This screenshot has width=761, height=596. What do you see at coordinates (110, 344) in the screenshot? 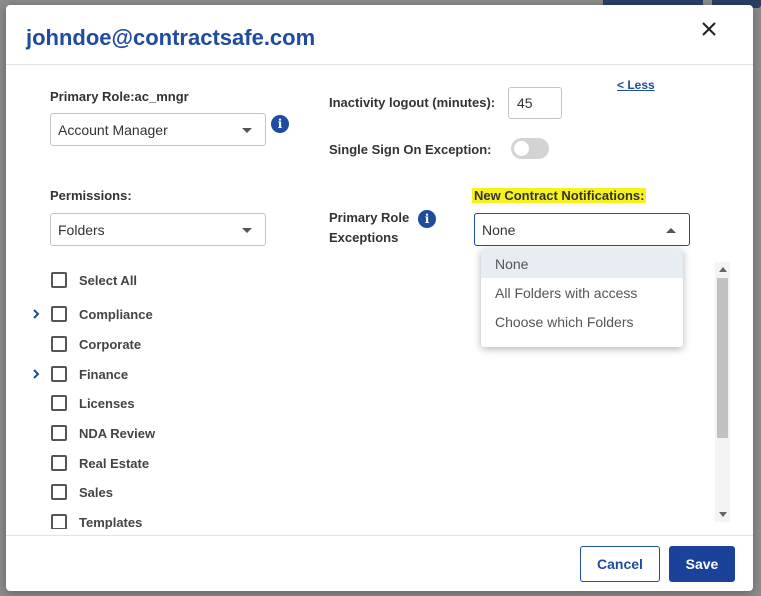
I see `folder-label: Corporate` at bounding box center [110, 344].